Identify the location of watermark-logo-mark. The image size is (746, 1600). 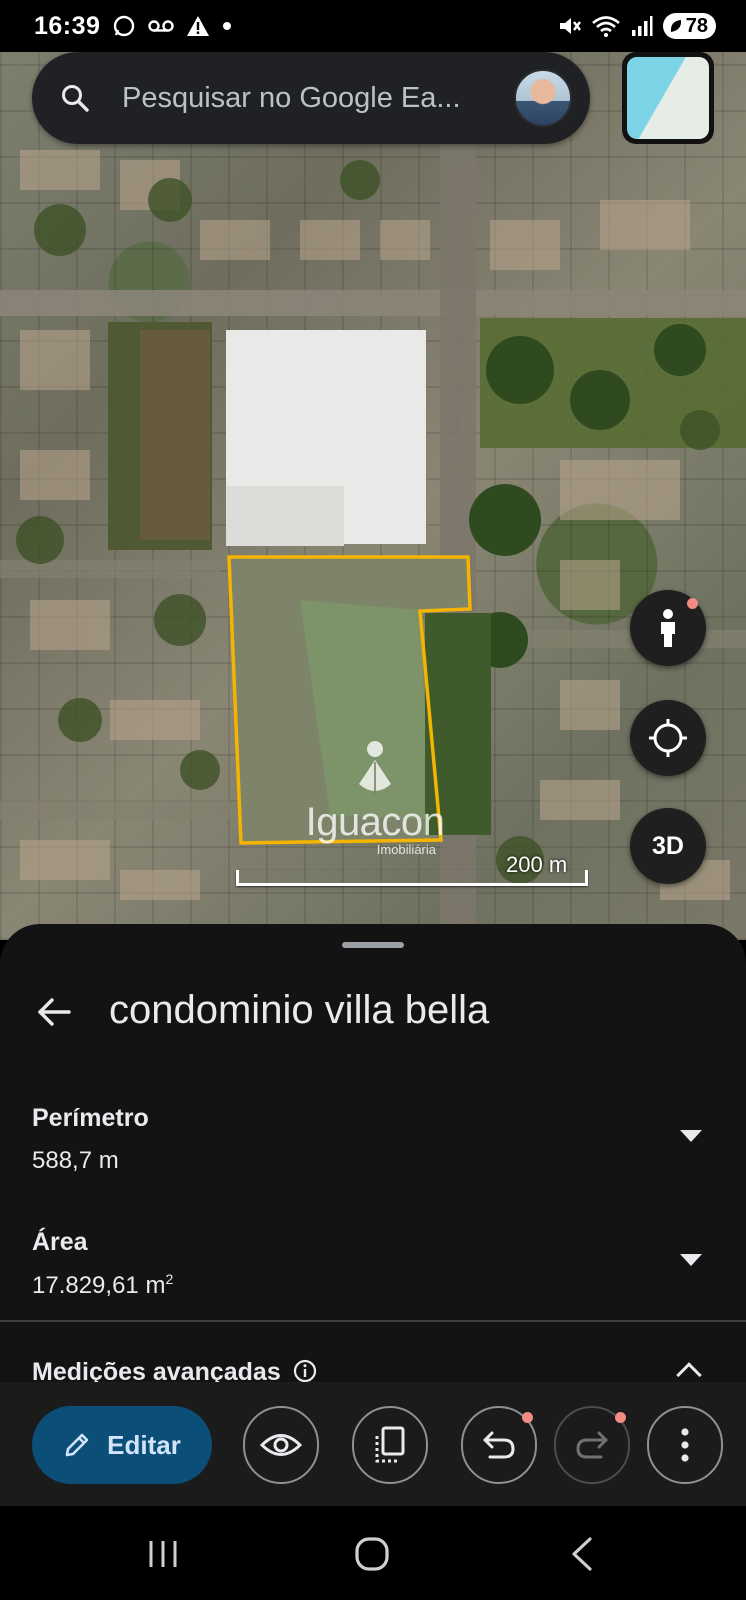
(375, 767).